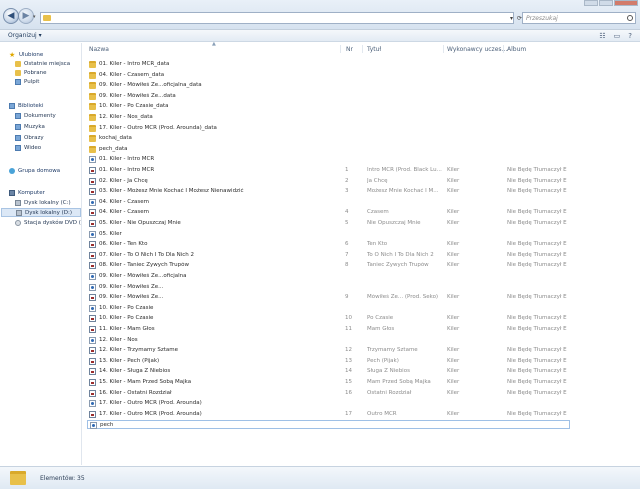 The height and width of the screenshot is (489, 640). I want to click on forward-button: ▶, so click(26, 16).